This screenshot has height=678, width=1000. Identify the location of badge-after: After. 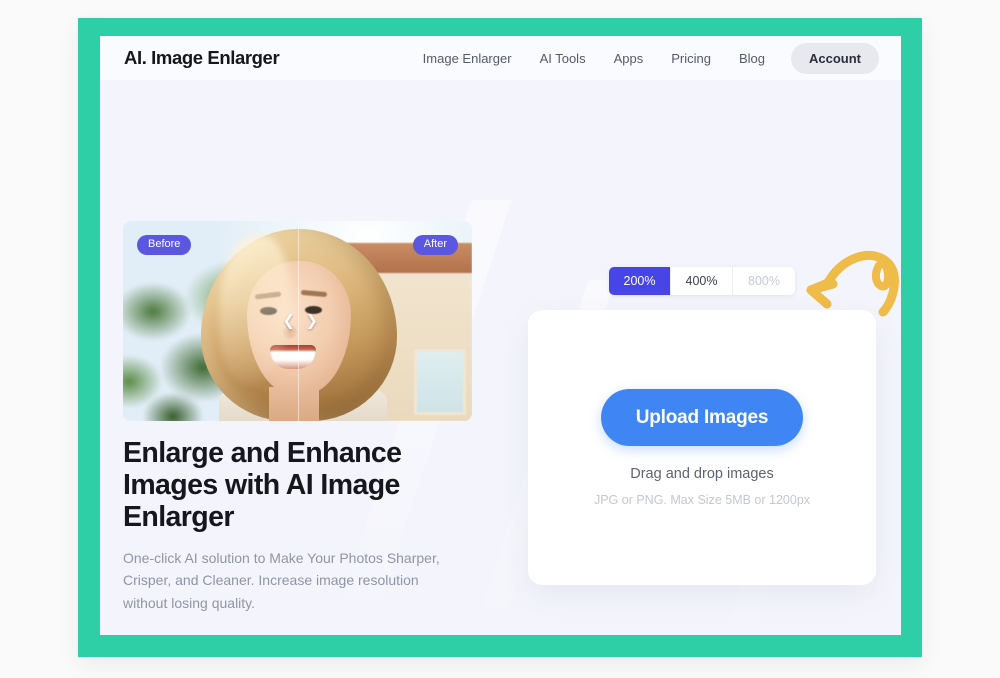
(435, 245).